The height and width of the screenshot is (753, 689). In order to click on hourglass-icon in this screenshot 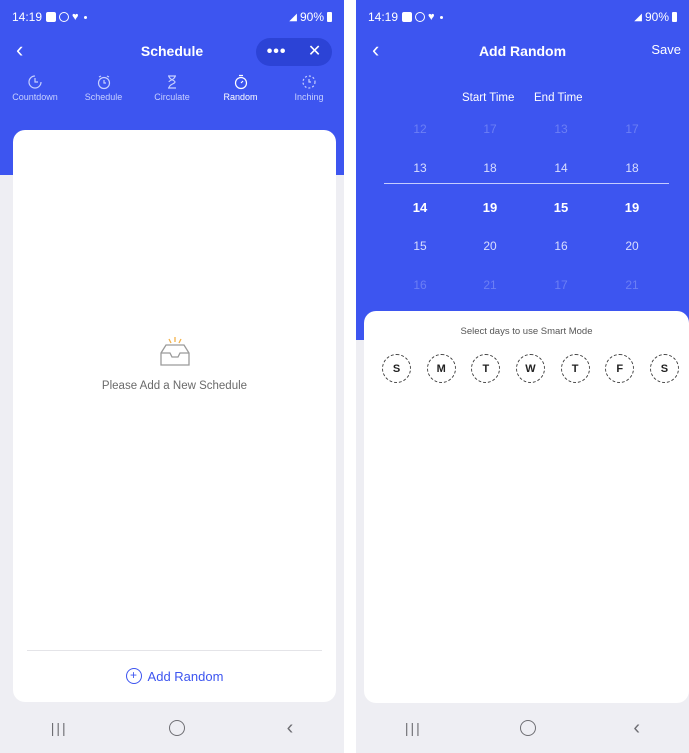, I will do `click(172, 82)`.